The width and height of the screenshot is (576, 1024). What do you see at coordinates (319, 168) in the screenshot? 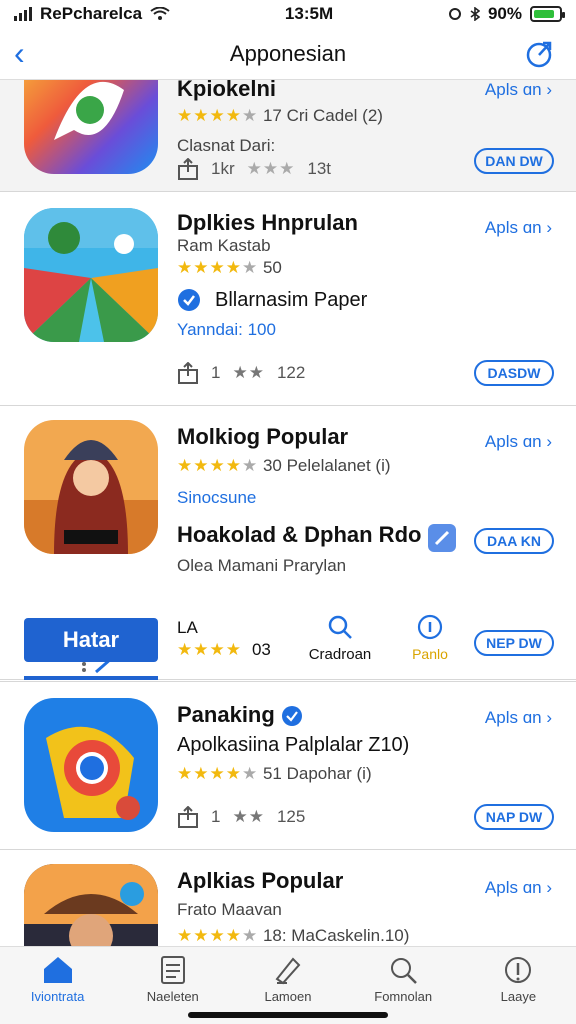
I see `stat-count: 13t` at bounding box center [319, 168].